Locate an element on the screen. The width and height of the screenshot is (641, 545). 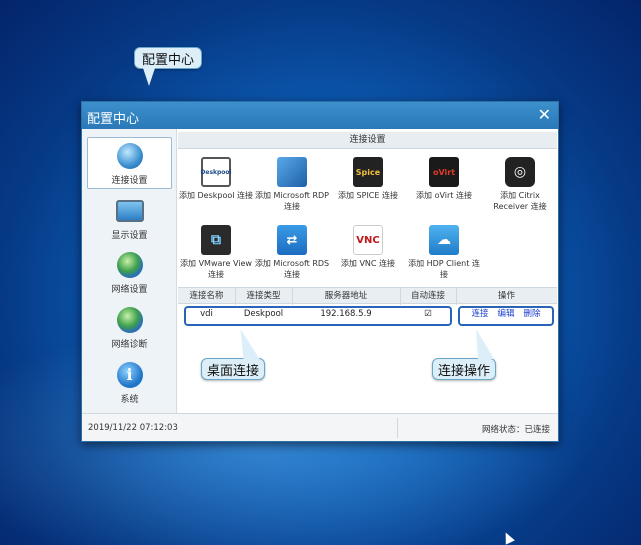
callout-config-center: 配置中心 is located at coordinates (168, 66).